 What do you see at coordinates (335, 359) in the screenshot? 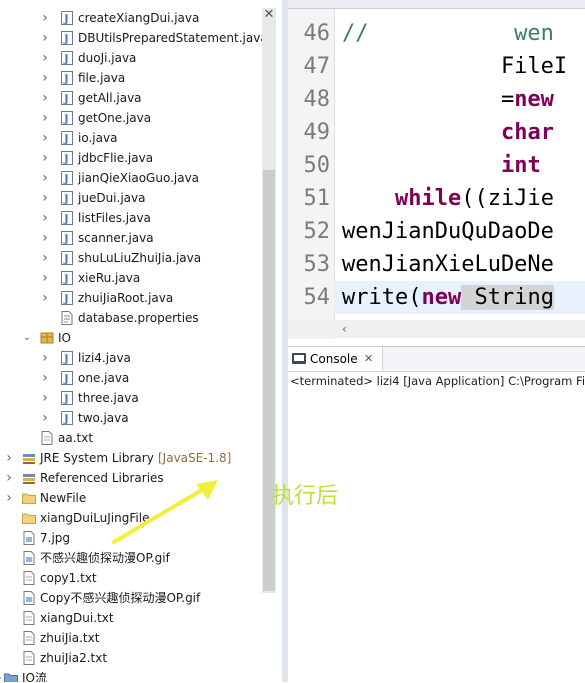
I see `tab-console: Console ✕` at bounding box center [335, 359].